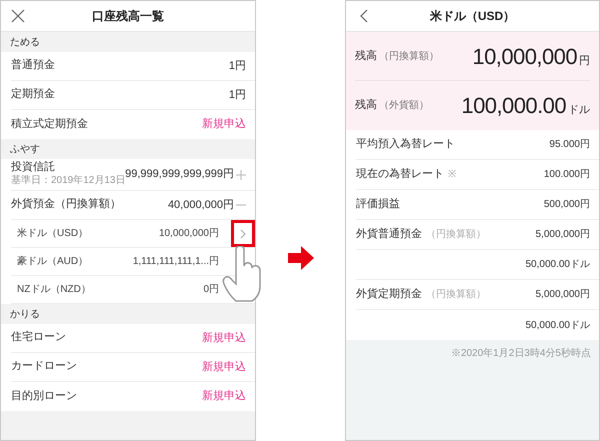 The height and width of the screenshot is (441, 600). What do you see at coordinates (389, 294) in the screenshot?
I see `detail-label: 外貨定期預金` at bounding box center [389, 294].